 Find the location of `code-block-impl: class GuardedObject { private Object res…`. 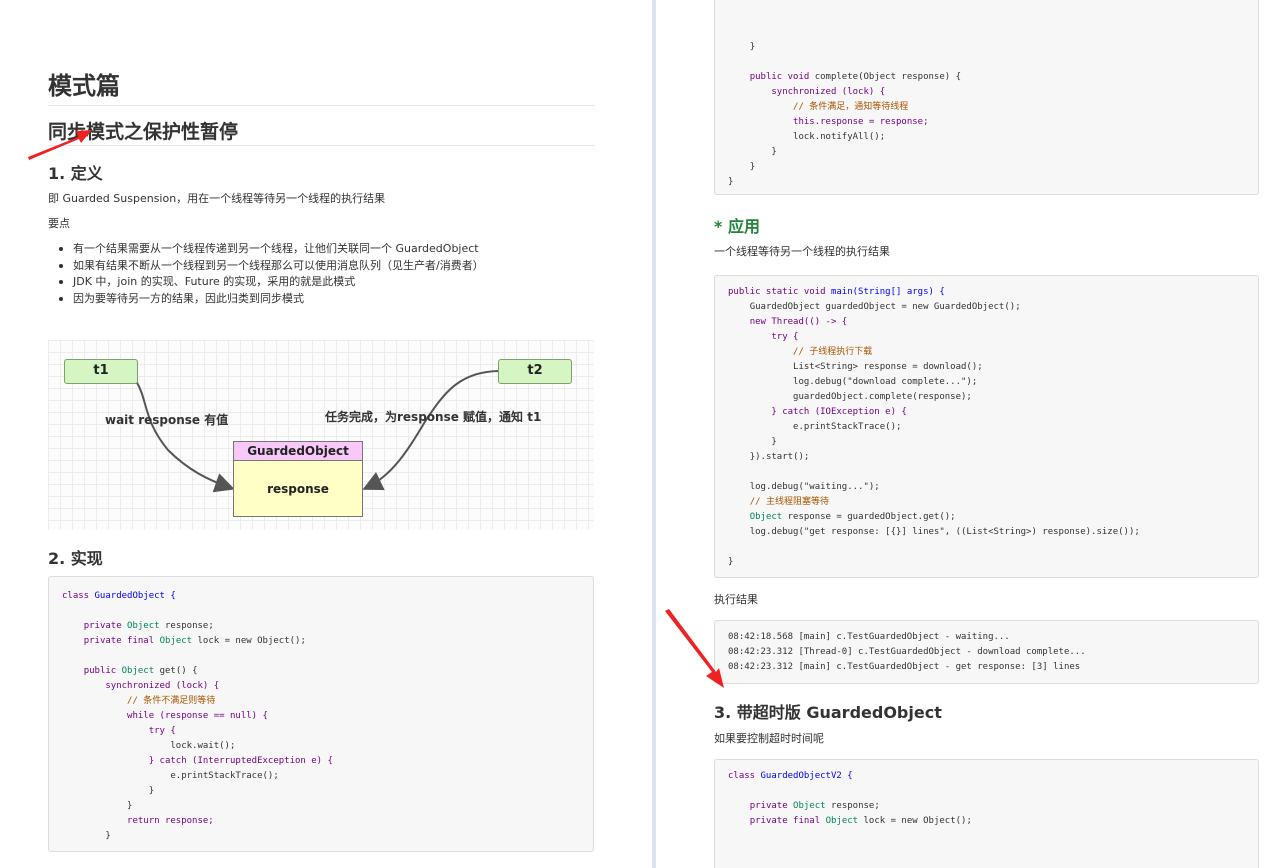

code-block-impl: class GuardedObject { private Object res… is located at coordinates (321, 714).